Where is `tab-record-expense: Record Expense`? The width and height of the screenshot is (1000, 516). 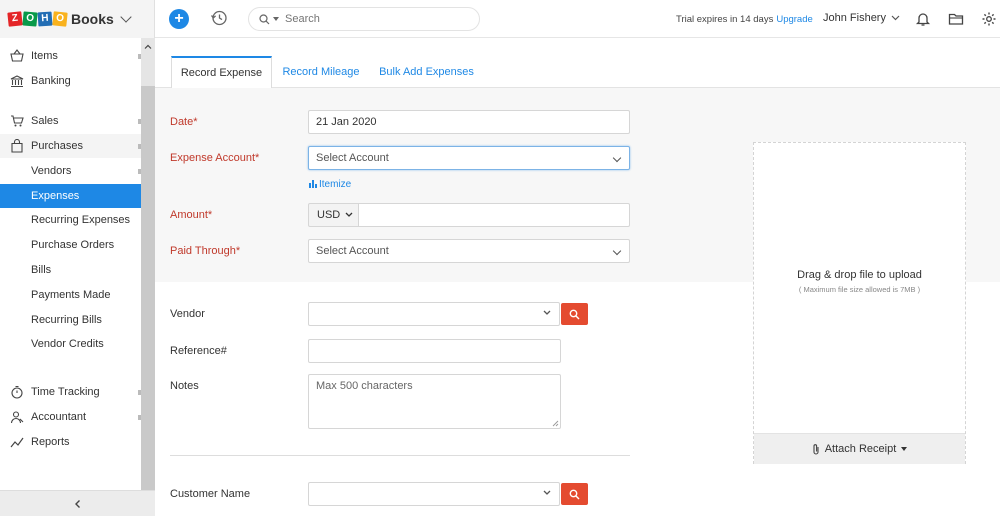 tab-record-expense: Record Expense is located at coordinates (221, 72).